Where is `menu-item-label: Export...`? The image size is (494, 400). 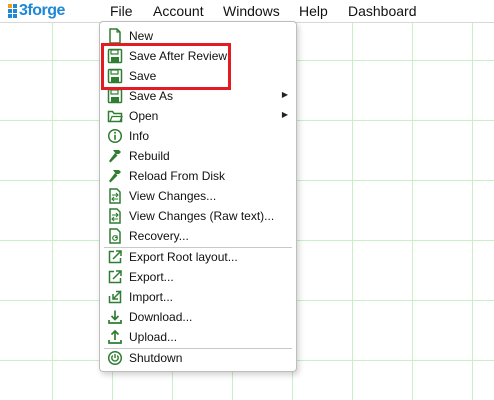 menu-item-label: Export... is located at coordinates (151, 277).